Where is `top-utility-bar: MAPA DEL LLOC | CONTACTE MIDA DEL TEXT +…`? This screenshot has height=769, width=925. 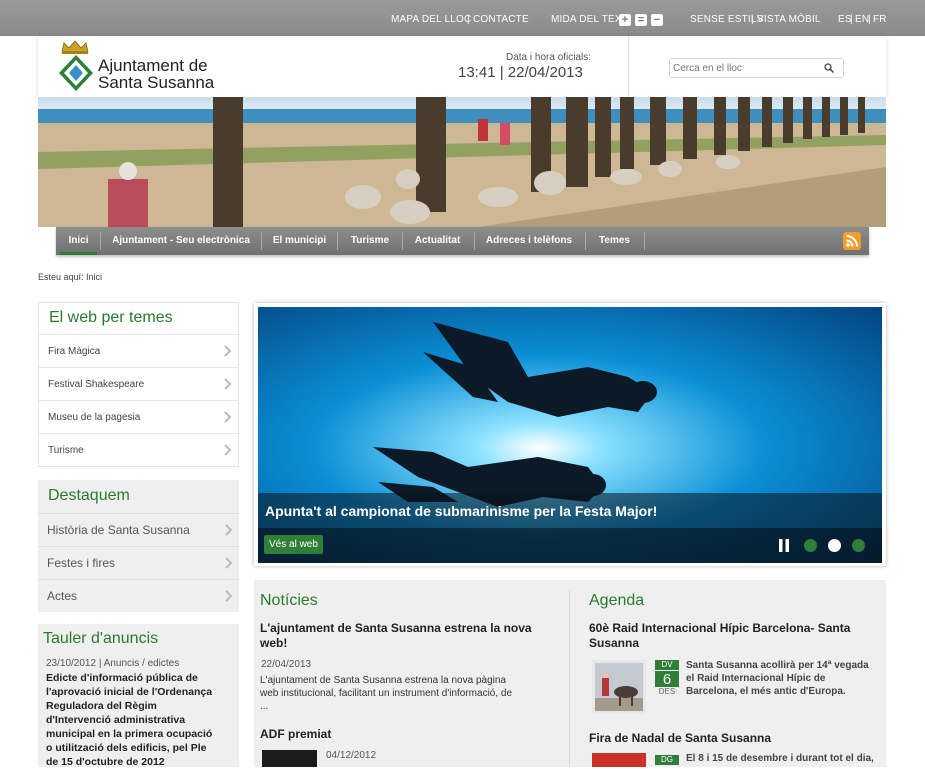 top-utility-bar: MAPA DEL LLOC | CONTACTE MIDA DEL TEXT +… is located at coordinates (462, 18).